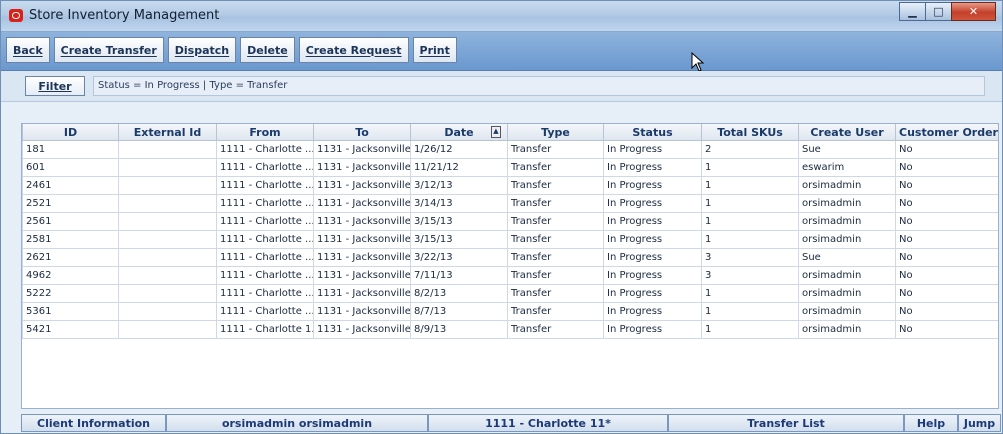  What do you see at coordinates (70, 132) in the screenshot?
I see `column-header-id: ID` at bounding box center [70, 132].